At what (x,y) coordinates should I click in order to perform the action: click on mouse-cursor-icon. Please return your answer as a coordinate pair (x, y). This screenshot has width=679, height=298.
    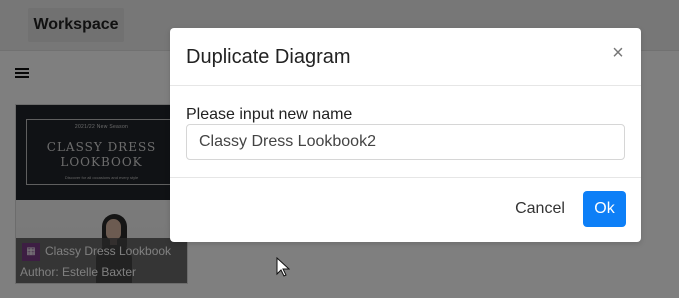
    Looking at the image, I should click on (283, 267).